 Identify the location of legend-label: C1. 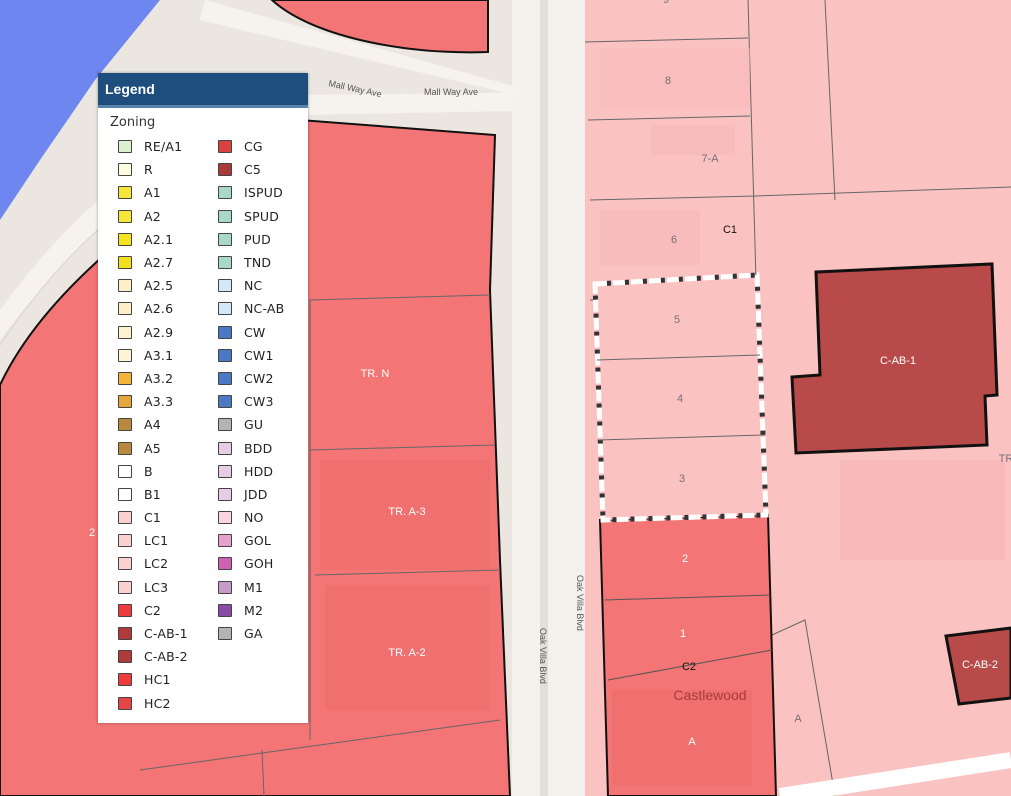
(153, 518).